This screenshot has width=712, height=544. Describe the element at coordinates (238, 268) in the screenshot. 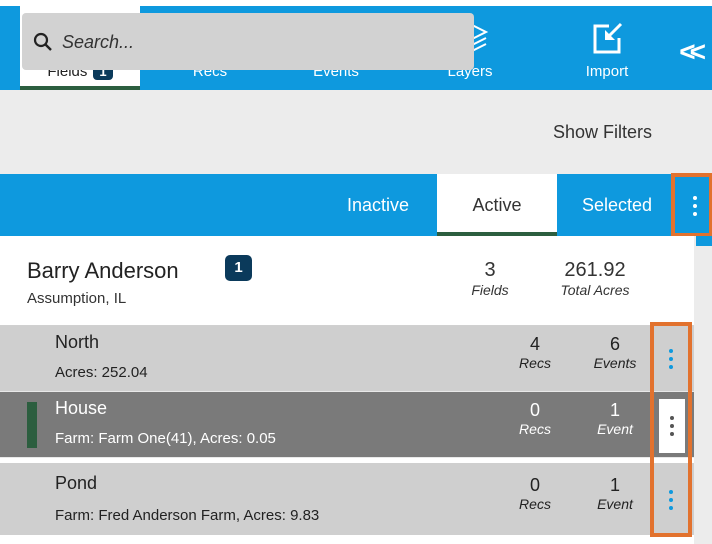

I see `customer-selected-badge: 1` at that location.